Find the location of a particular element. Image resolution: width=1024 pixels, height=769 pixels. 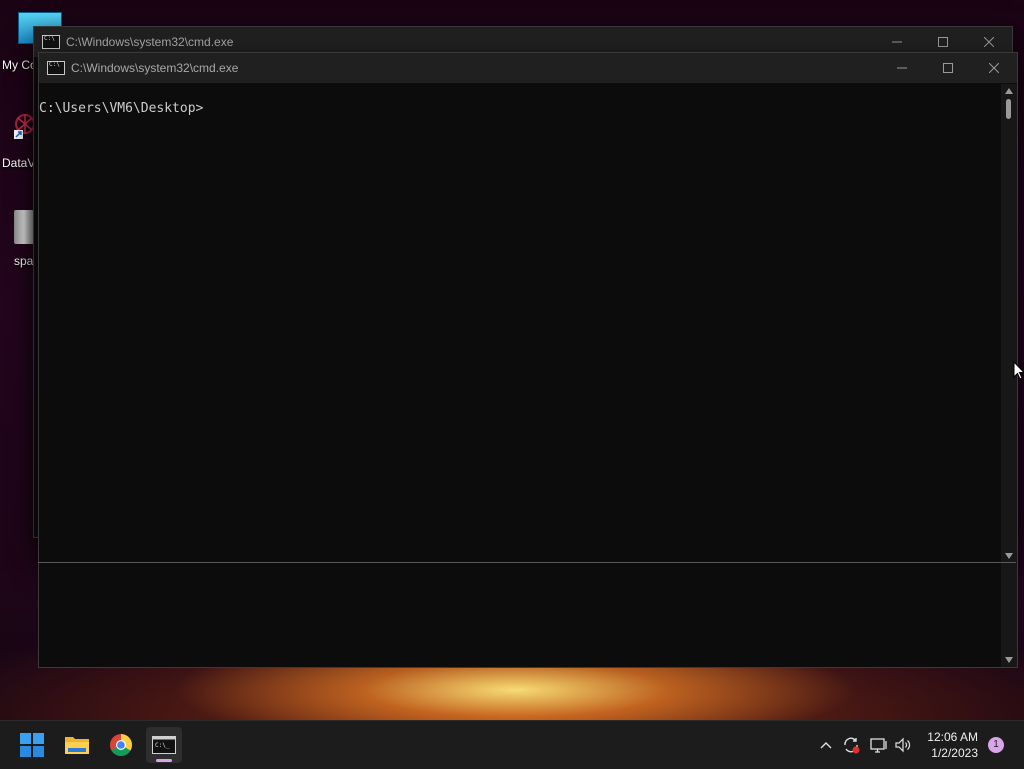

scrollbar-thumb is located at coordinates (1008, 109).